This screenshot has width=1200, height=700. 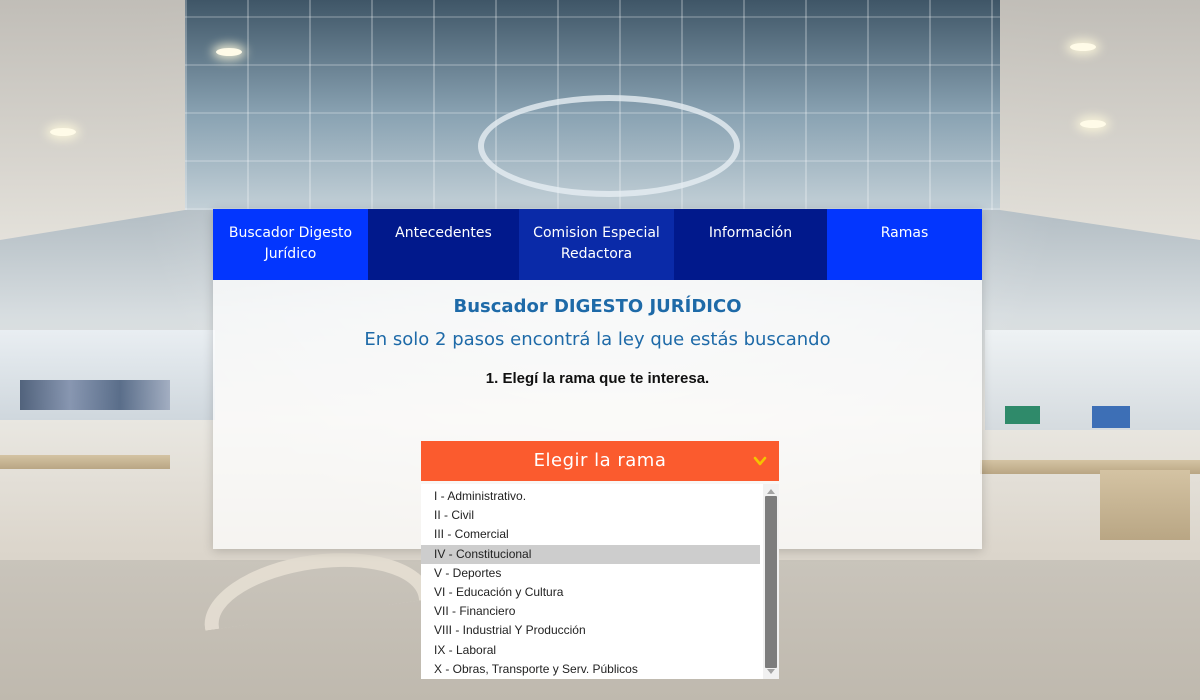 I want to click on nav-item-label: Información, so click(x=750, y=233).